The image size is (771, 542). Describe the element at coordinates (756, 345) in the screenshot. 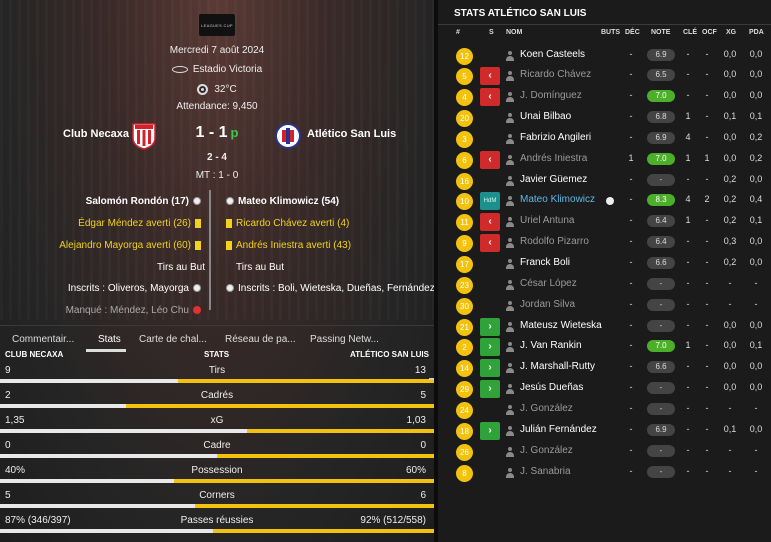

I see `pda-value: 0,1` at that location.